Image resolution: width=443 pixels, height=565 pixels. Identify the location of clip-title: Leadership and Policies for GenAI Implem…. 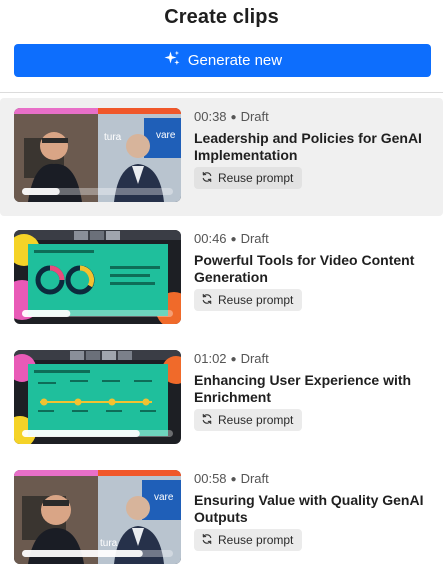
(308, 146).